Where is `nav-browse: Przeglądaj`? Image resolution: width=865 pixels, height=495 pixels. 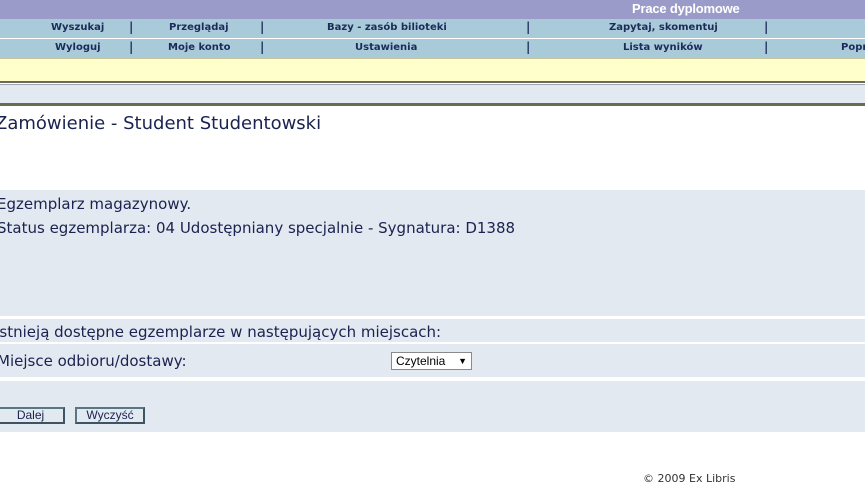 nav-browse: Przeglądaj is located at coordinates (199, 27).